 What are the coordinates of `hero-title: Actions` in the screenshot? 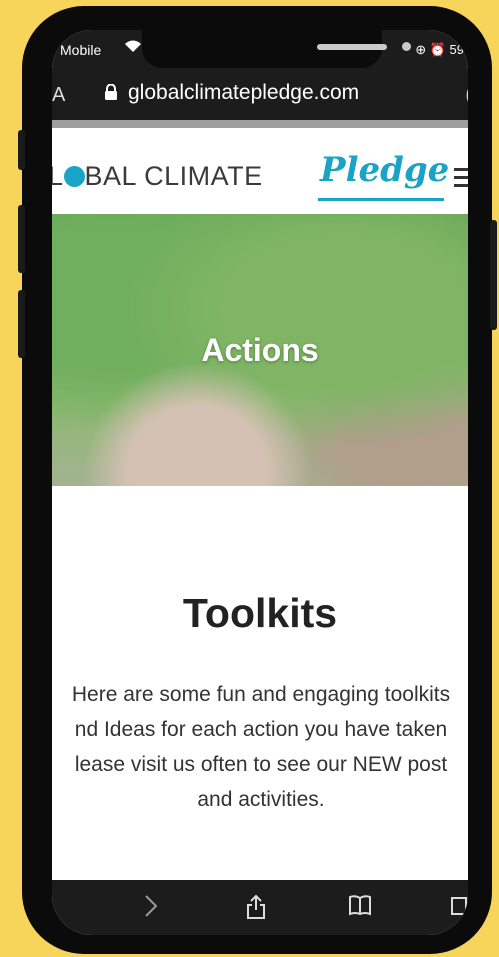 It's located at (260, 350).